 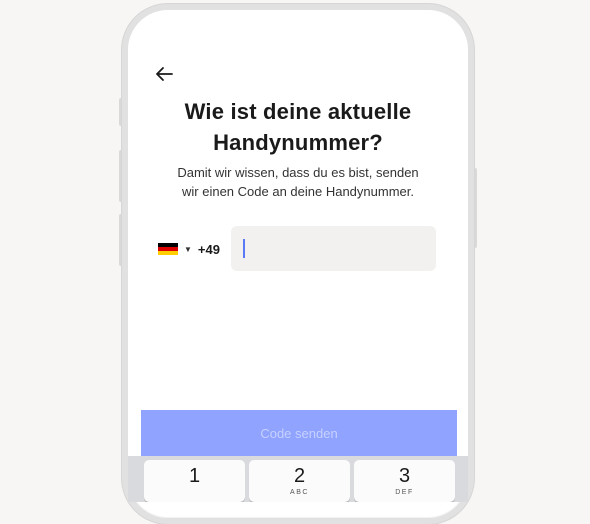 What do you see at coordinates (298, 191) in the screenshot?
I see `subtitle-line-2: wir einen Code an deine Handynummer.` at bounding box center [298, 191].